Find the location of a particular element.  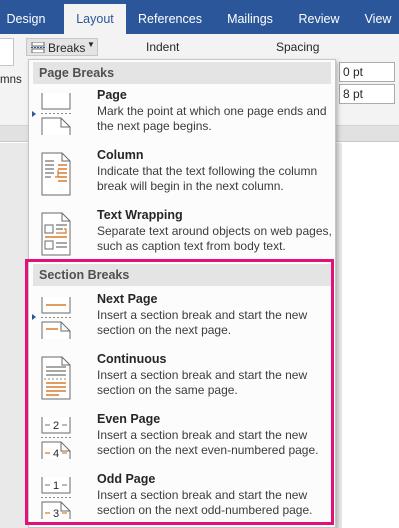

spacing-label: Spacing is located at coordinates (298, 47).